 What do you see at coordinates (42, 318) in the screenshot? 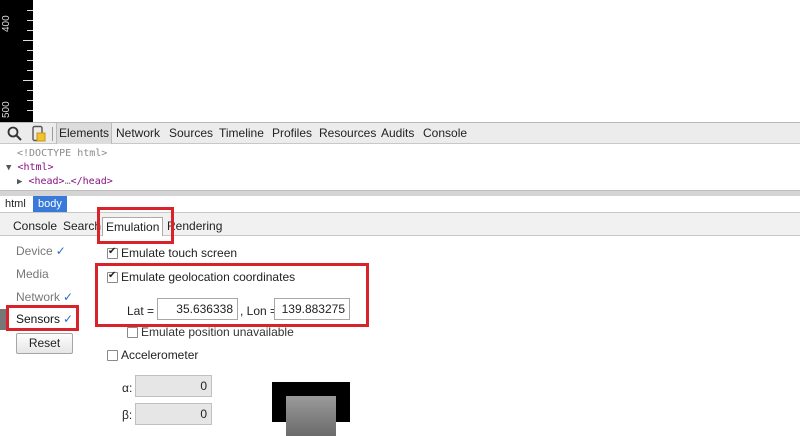
I see `sensors-highlight` at bounding box center [42, 318].